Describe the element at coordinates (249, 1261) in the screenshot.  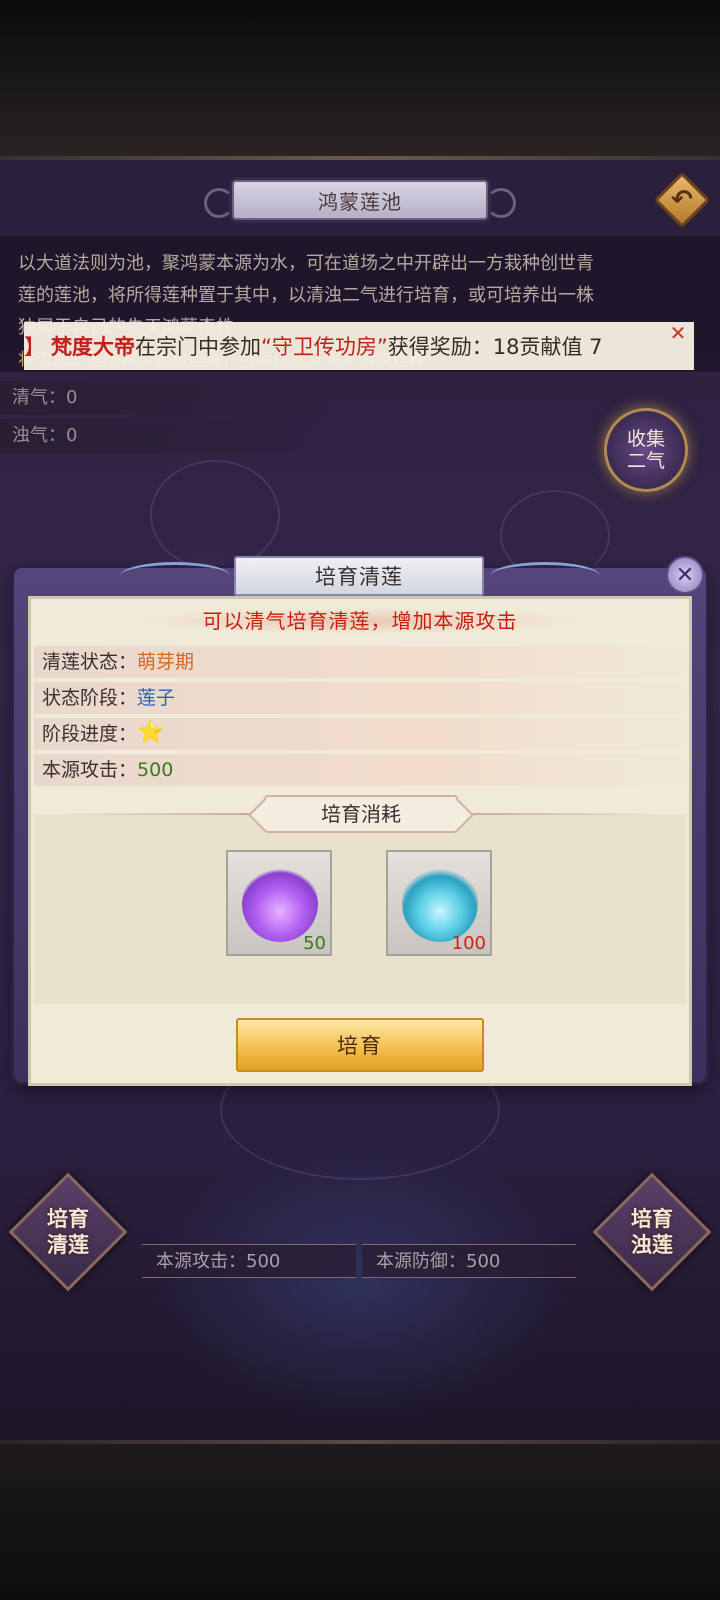
I see `origin-attack-stat: 本源攻击：500` at that location.